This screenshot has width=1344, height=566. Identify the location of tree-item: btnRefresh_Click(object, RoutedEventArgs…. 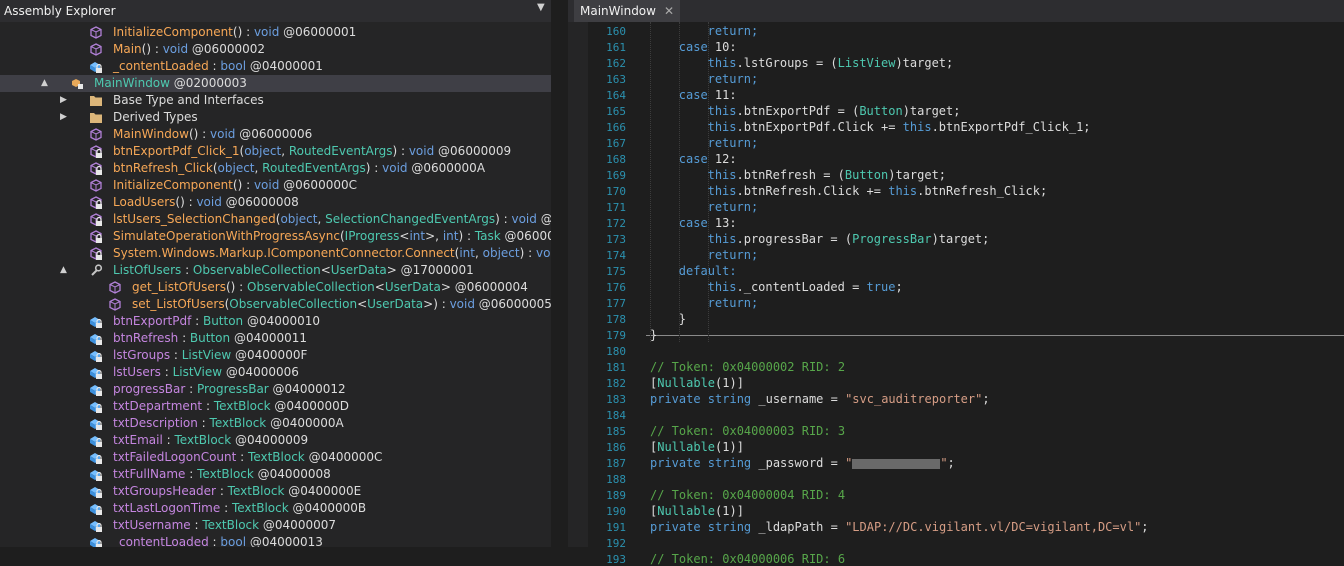
(275, 168).